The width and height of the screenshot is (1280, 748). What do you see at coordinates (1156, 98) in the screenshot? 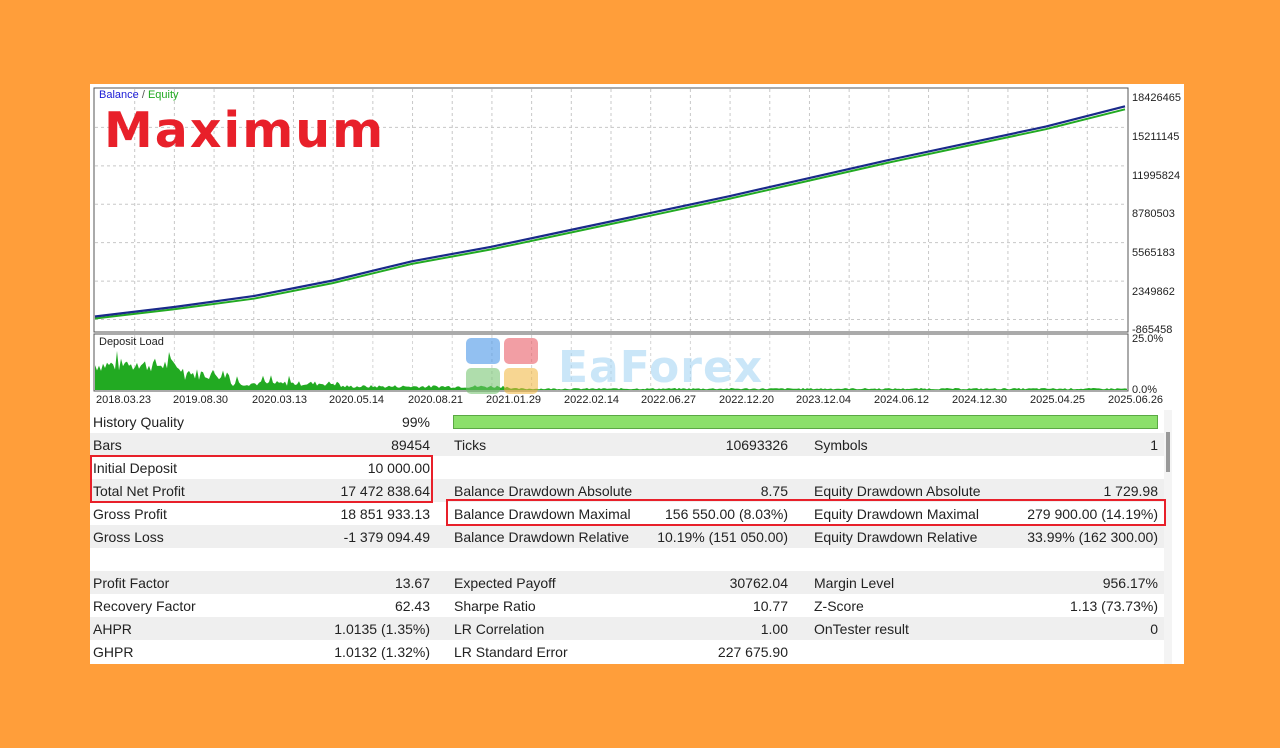
I see `y-tick-label: 18426465` at bounding box center [1156, 98].